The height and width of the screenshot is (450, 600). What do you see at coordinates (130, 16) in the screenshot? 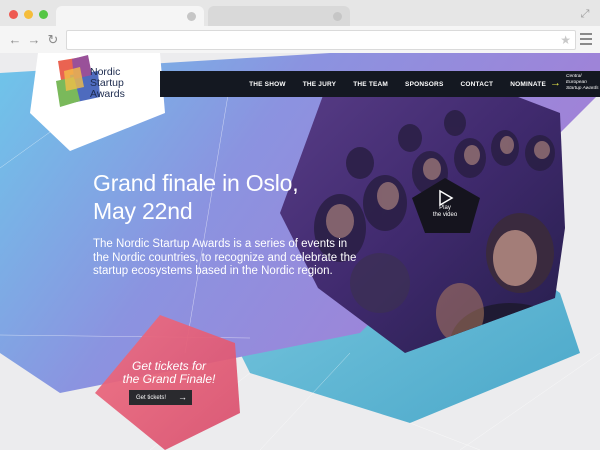
I see `browser-tab-active` at bounding box center [130, 16].